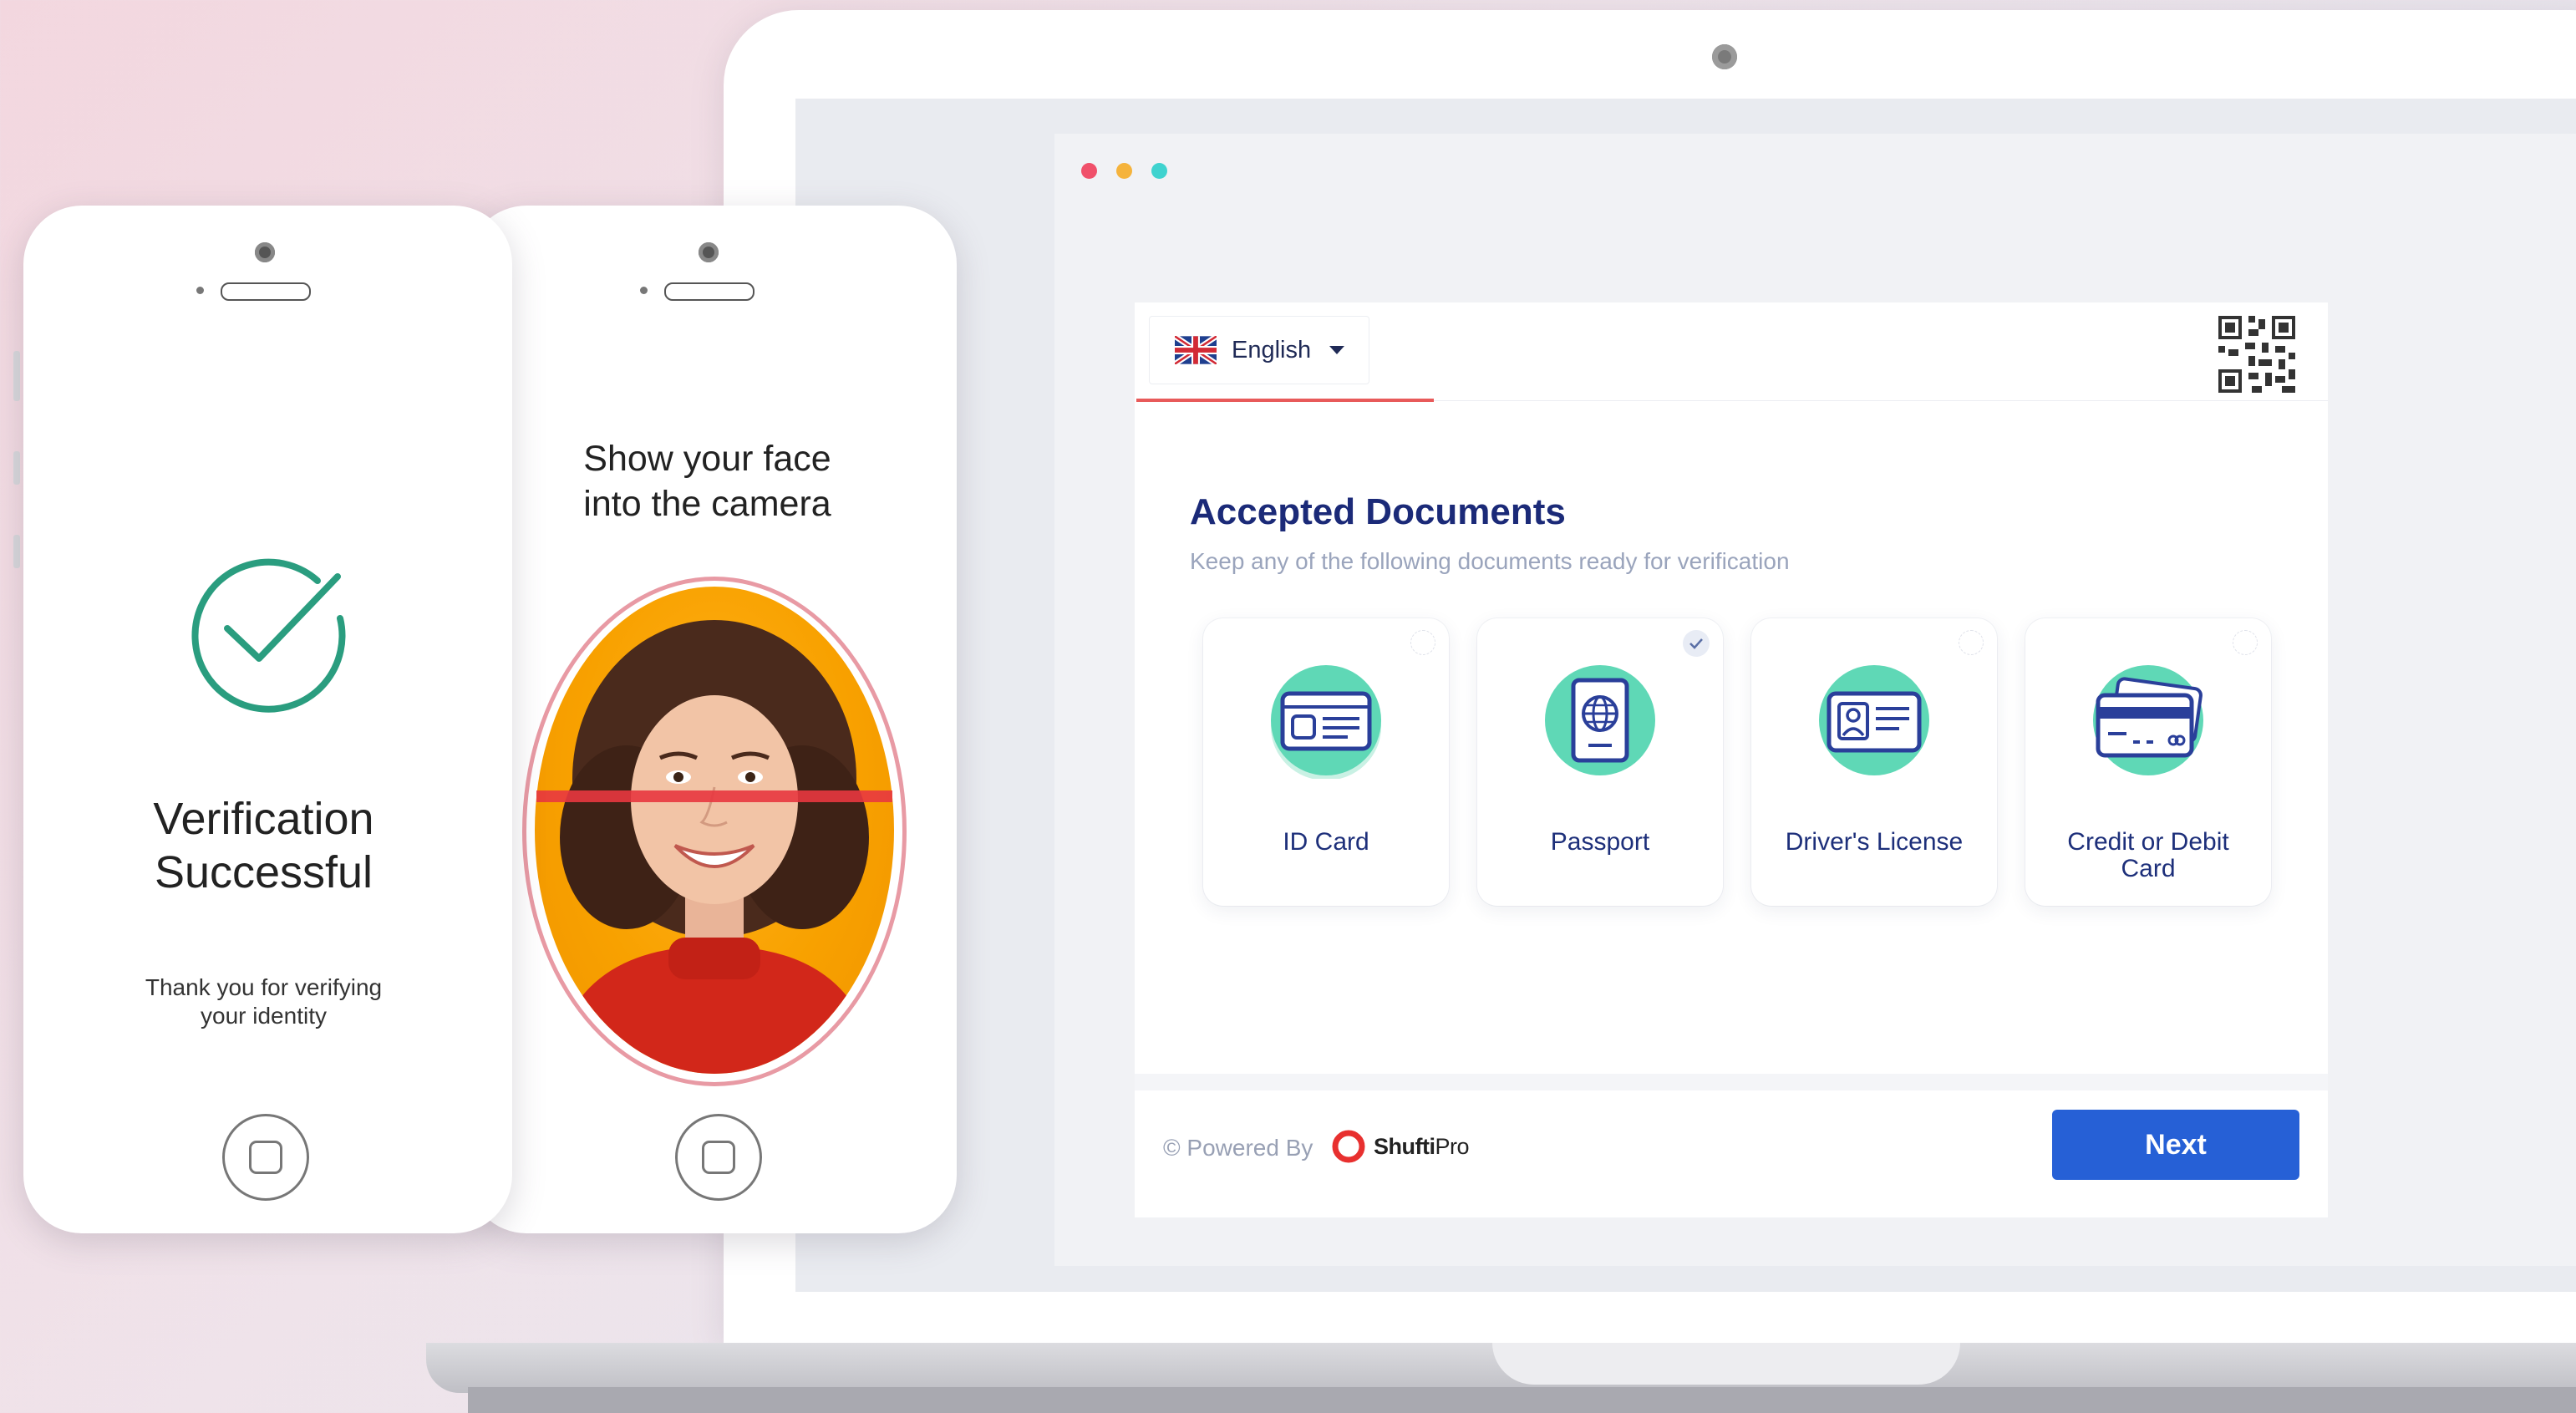 The width and height of the screenshot is (2576, 1413). Describe the element at coordinates (1272, 350) in the screenshot. I see `language-label: English` at that location.